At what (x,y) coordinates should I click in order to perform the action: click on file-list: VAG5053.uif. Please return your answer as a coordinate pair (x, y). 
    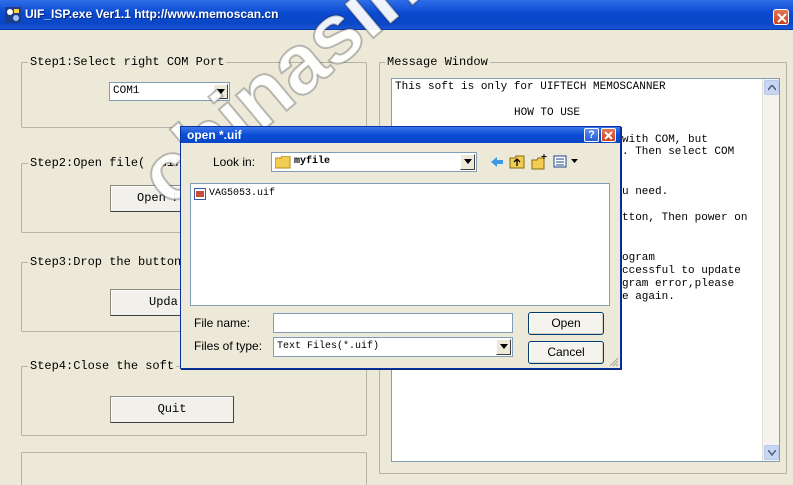
    Looking at the image, I should click on (400, 244).